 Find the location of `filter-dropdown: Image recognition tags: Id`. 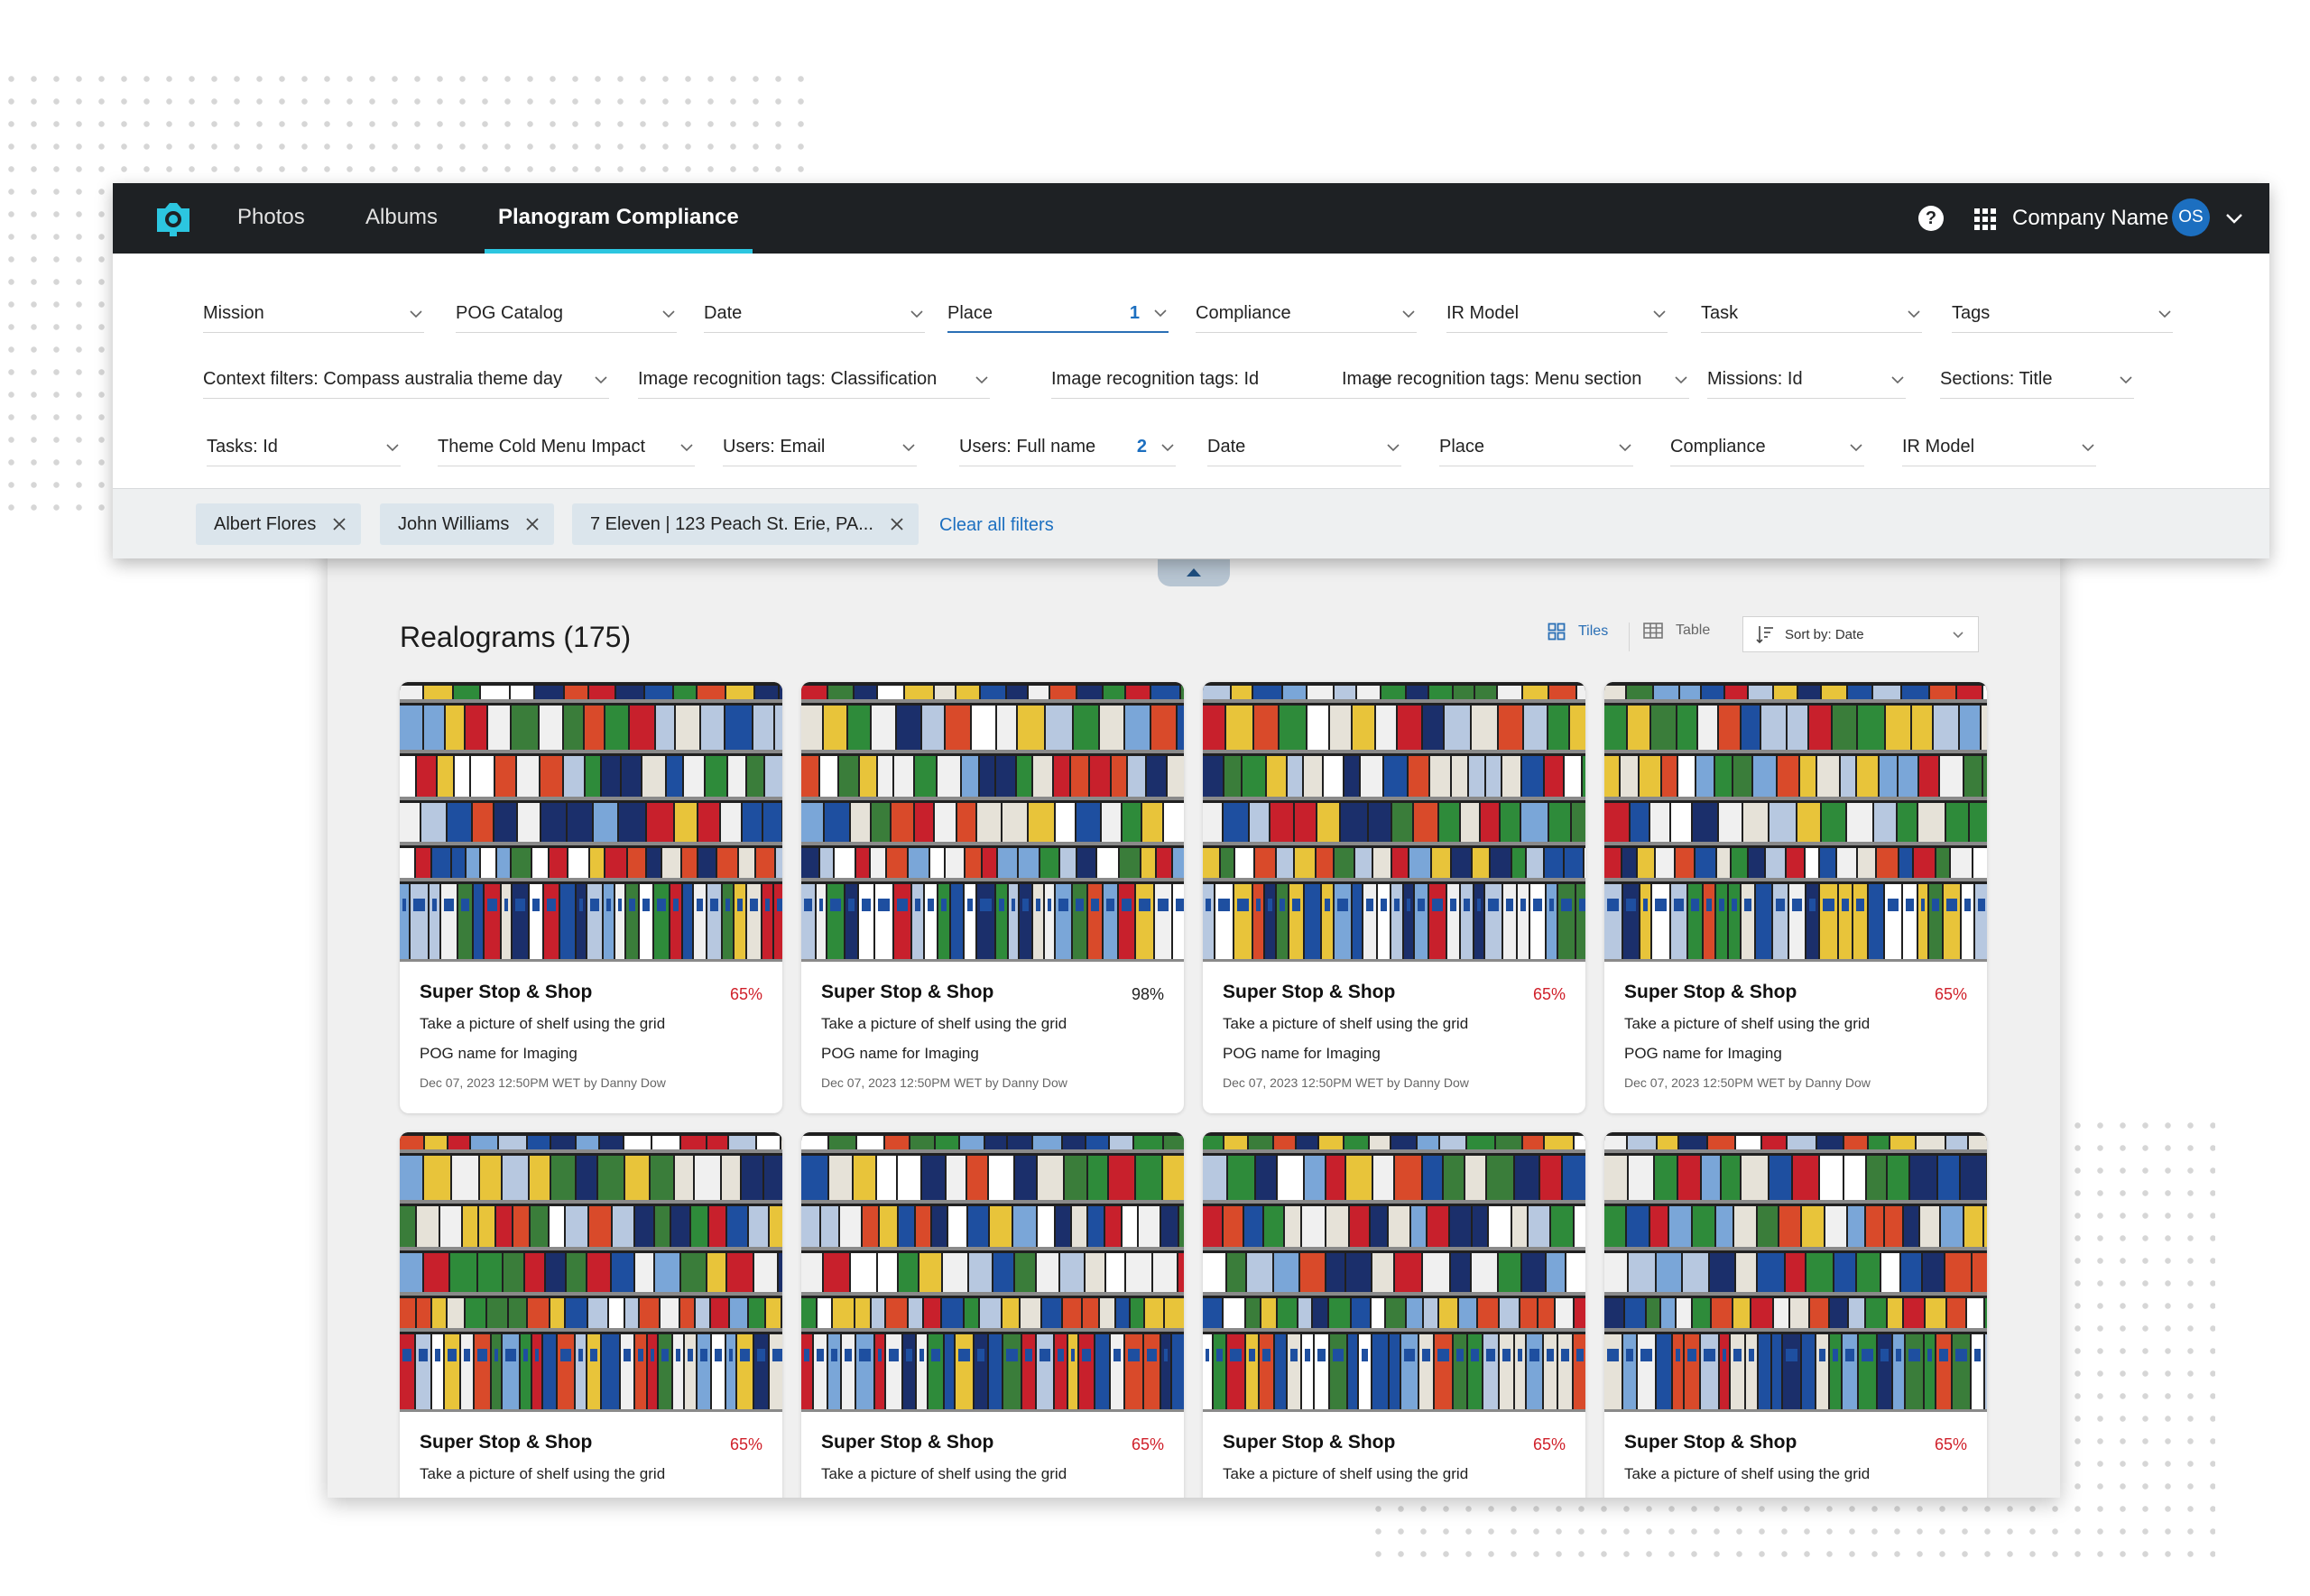

filter-dropdown: Image recognition tags: Id is located at coordinates (1219, 380).